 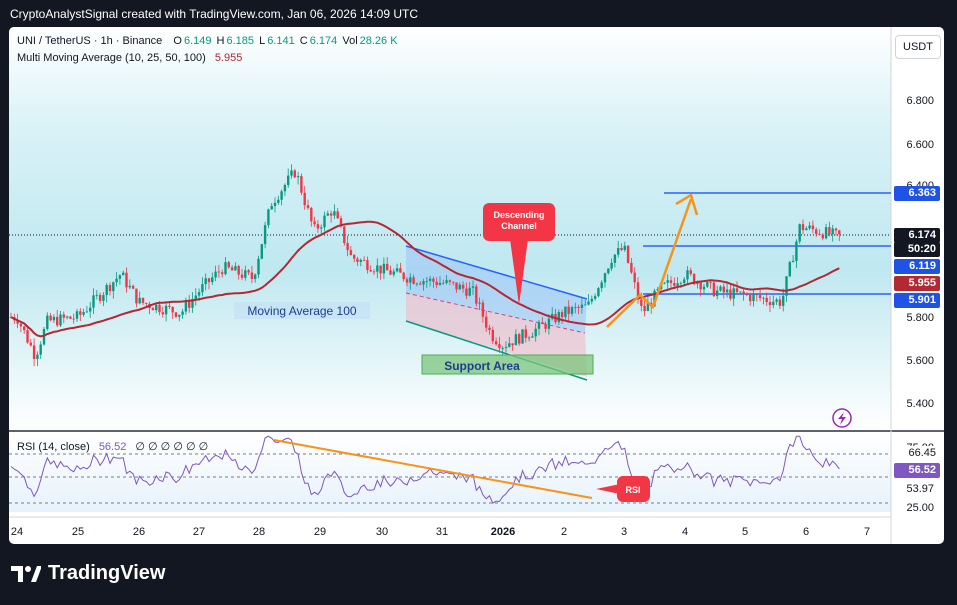 I want to click on close-label: C, so click(x=303, y=41).